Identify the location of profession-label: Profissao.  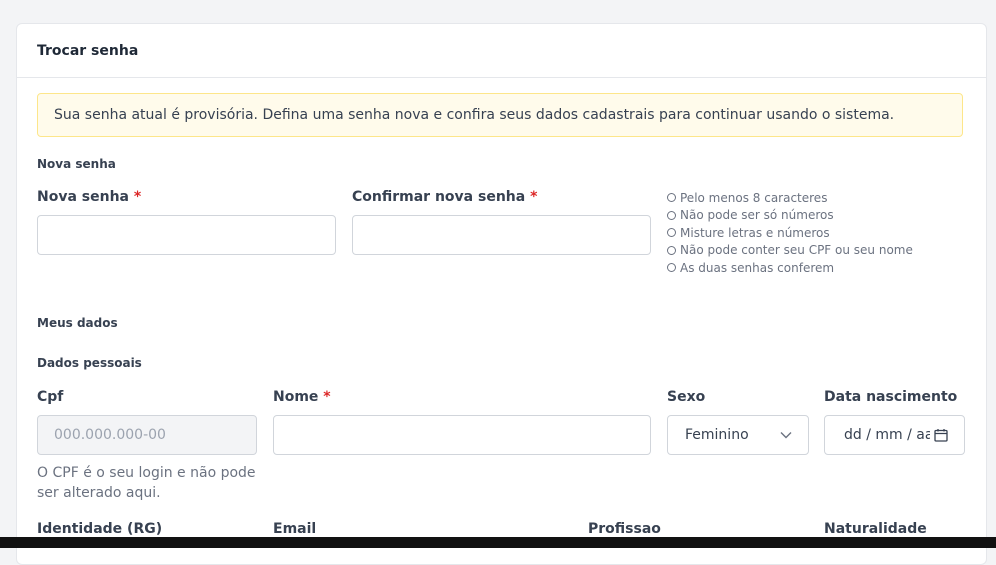
(624, 529).